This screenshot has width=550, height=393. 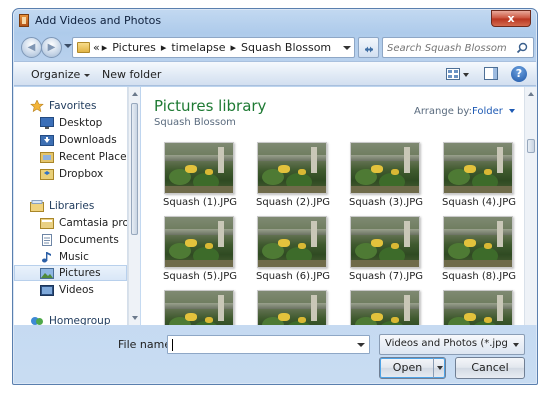 I want to click on nav-item-dropbox: Dropbox, so click(x=83, y=174).